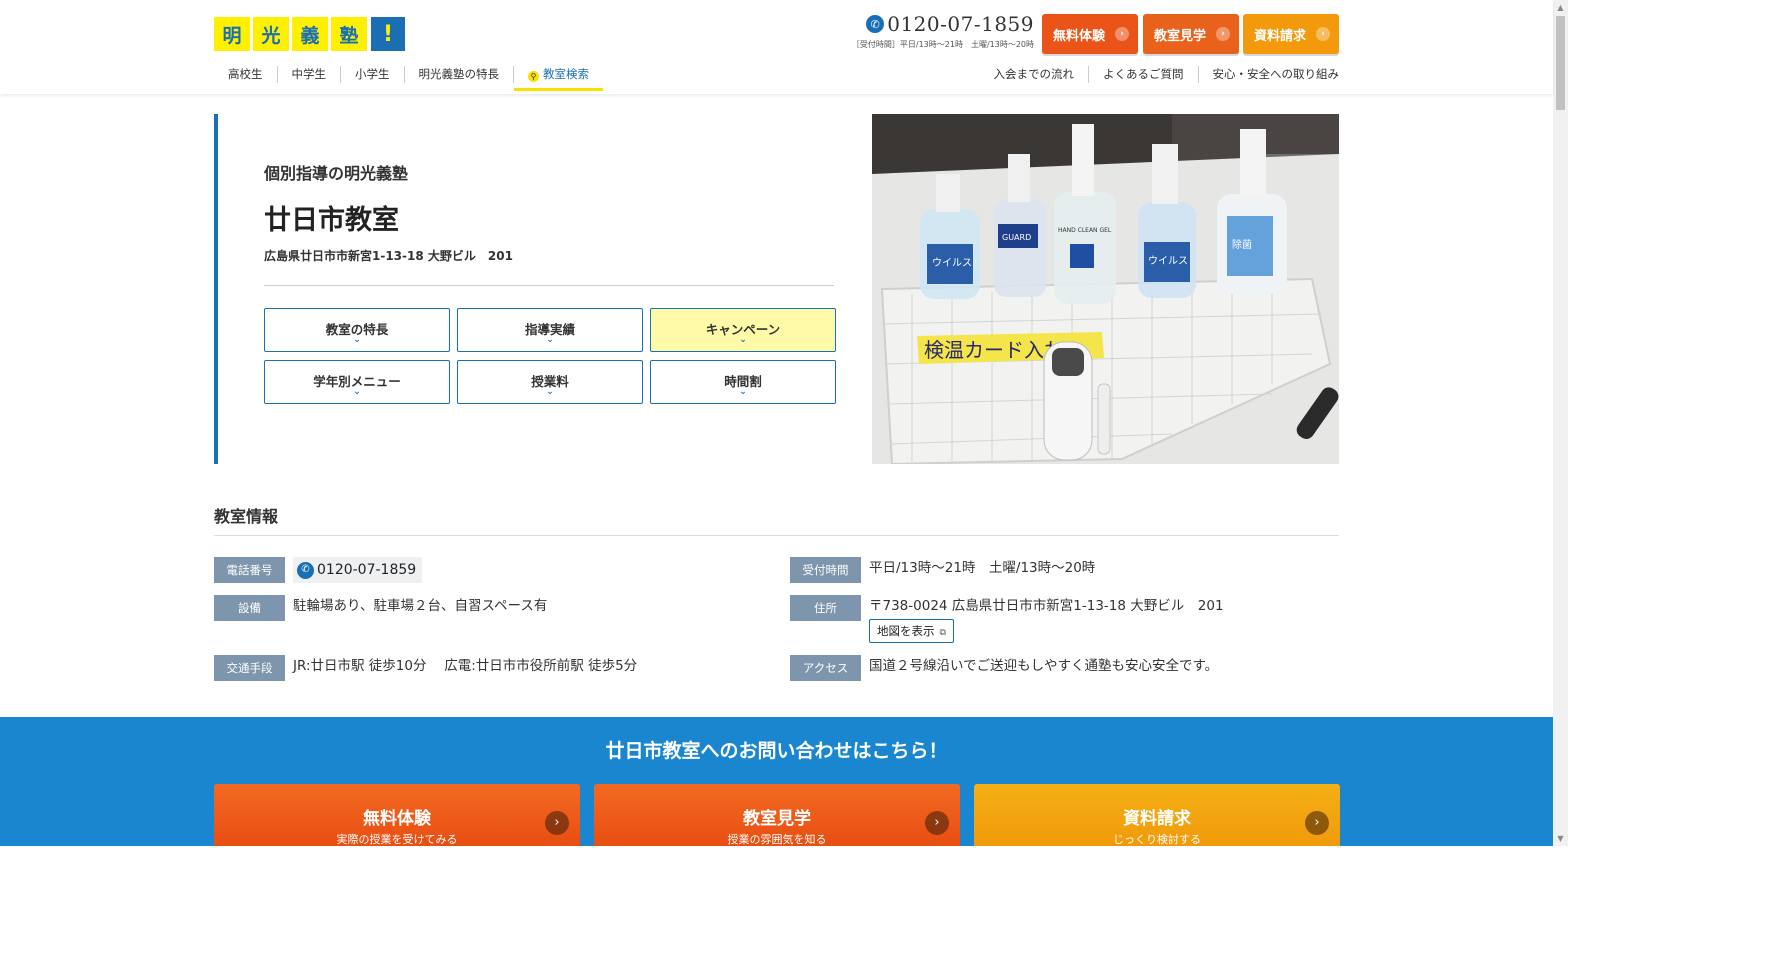 This screenshot has width=1784, height=963. I want to click on svg-text: GUARD, so click(1016, 237).